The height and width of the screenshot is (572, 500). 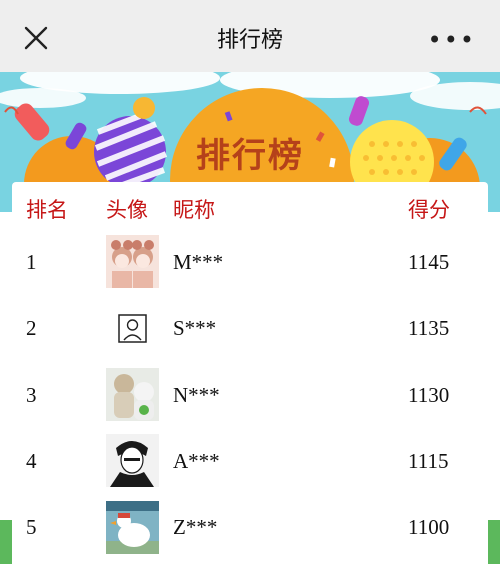 What do you see at coordinates (196, 461) in the screenshot?
I see `row-nickname: A***` at bounding box center [196, 461].